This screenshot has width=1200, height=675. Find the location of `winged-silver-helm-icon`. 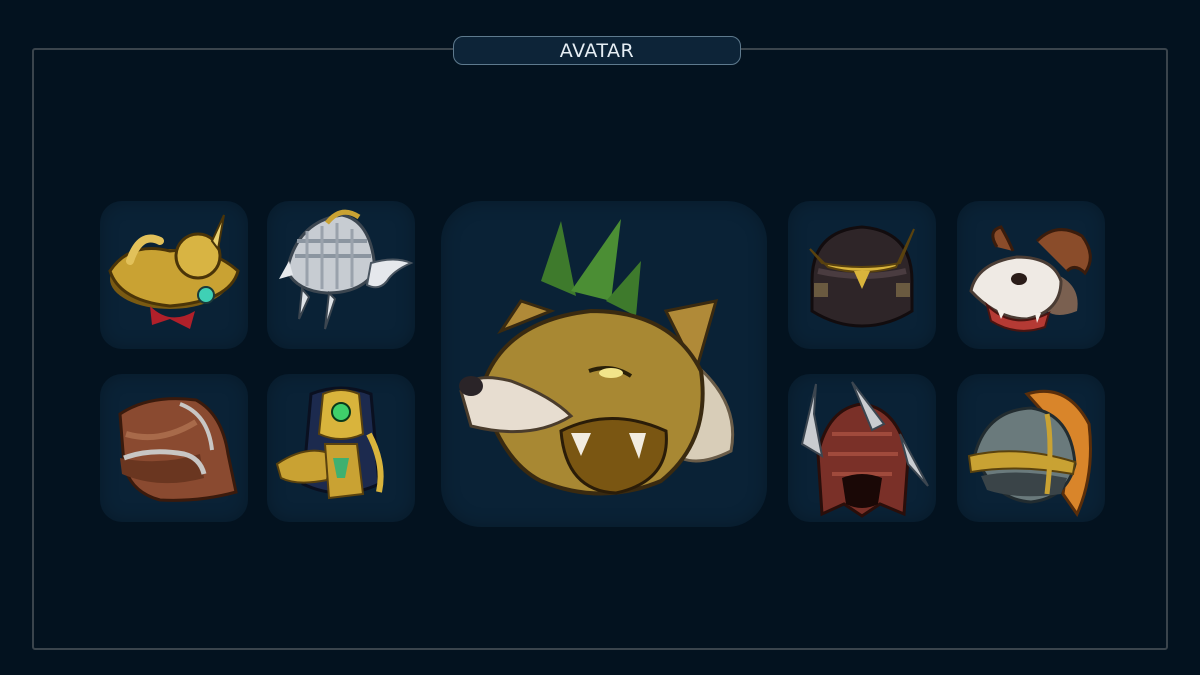

winged-silver-helm-icon is located at coordinates (346, 269).